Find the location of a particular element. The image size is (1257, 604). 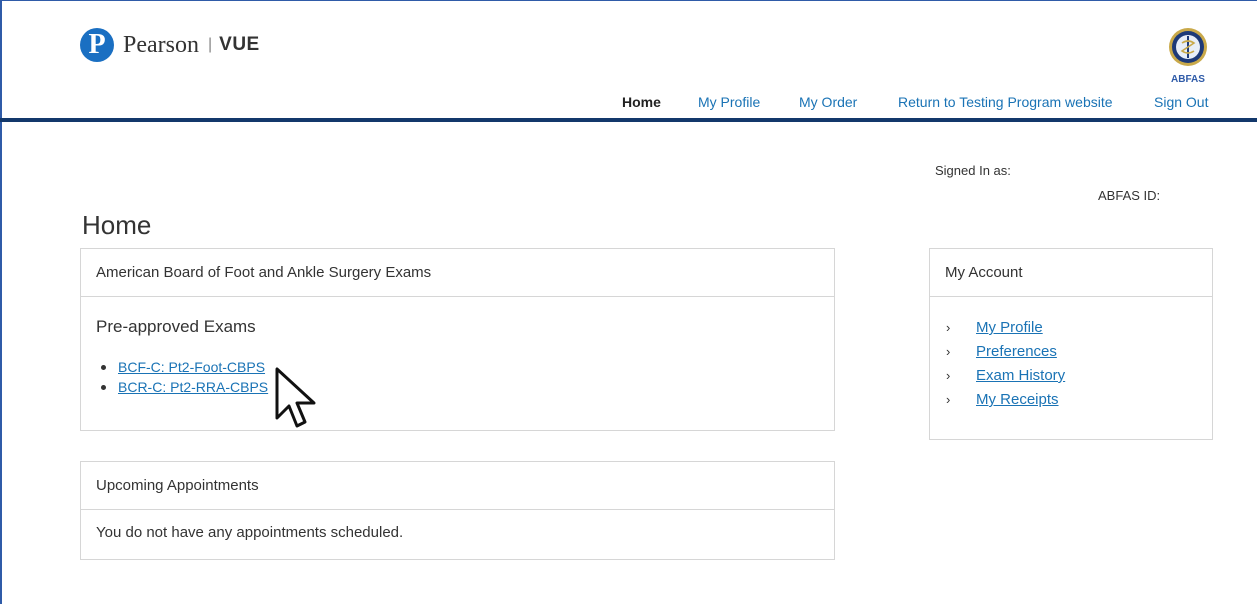

account-link-exam-history: Exam History is located at coordinates (1020, 376).